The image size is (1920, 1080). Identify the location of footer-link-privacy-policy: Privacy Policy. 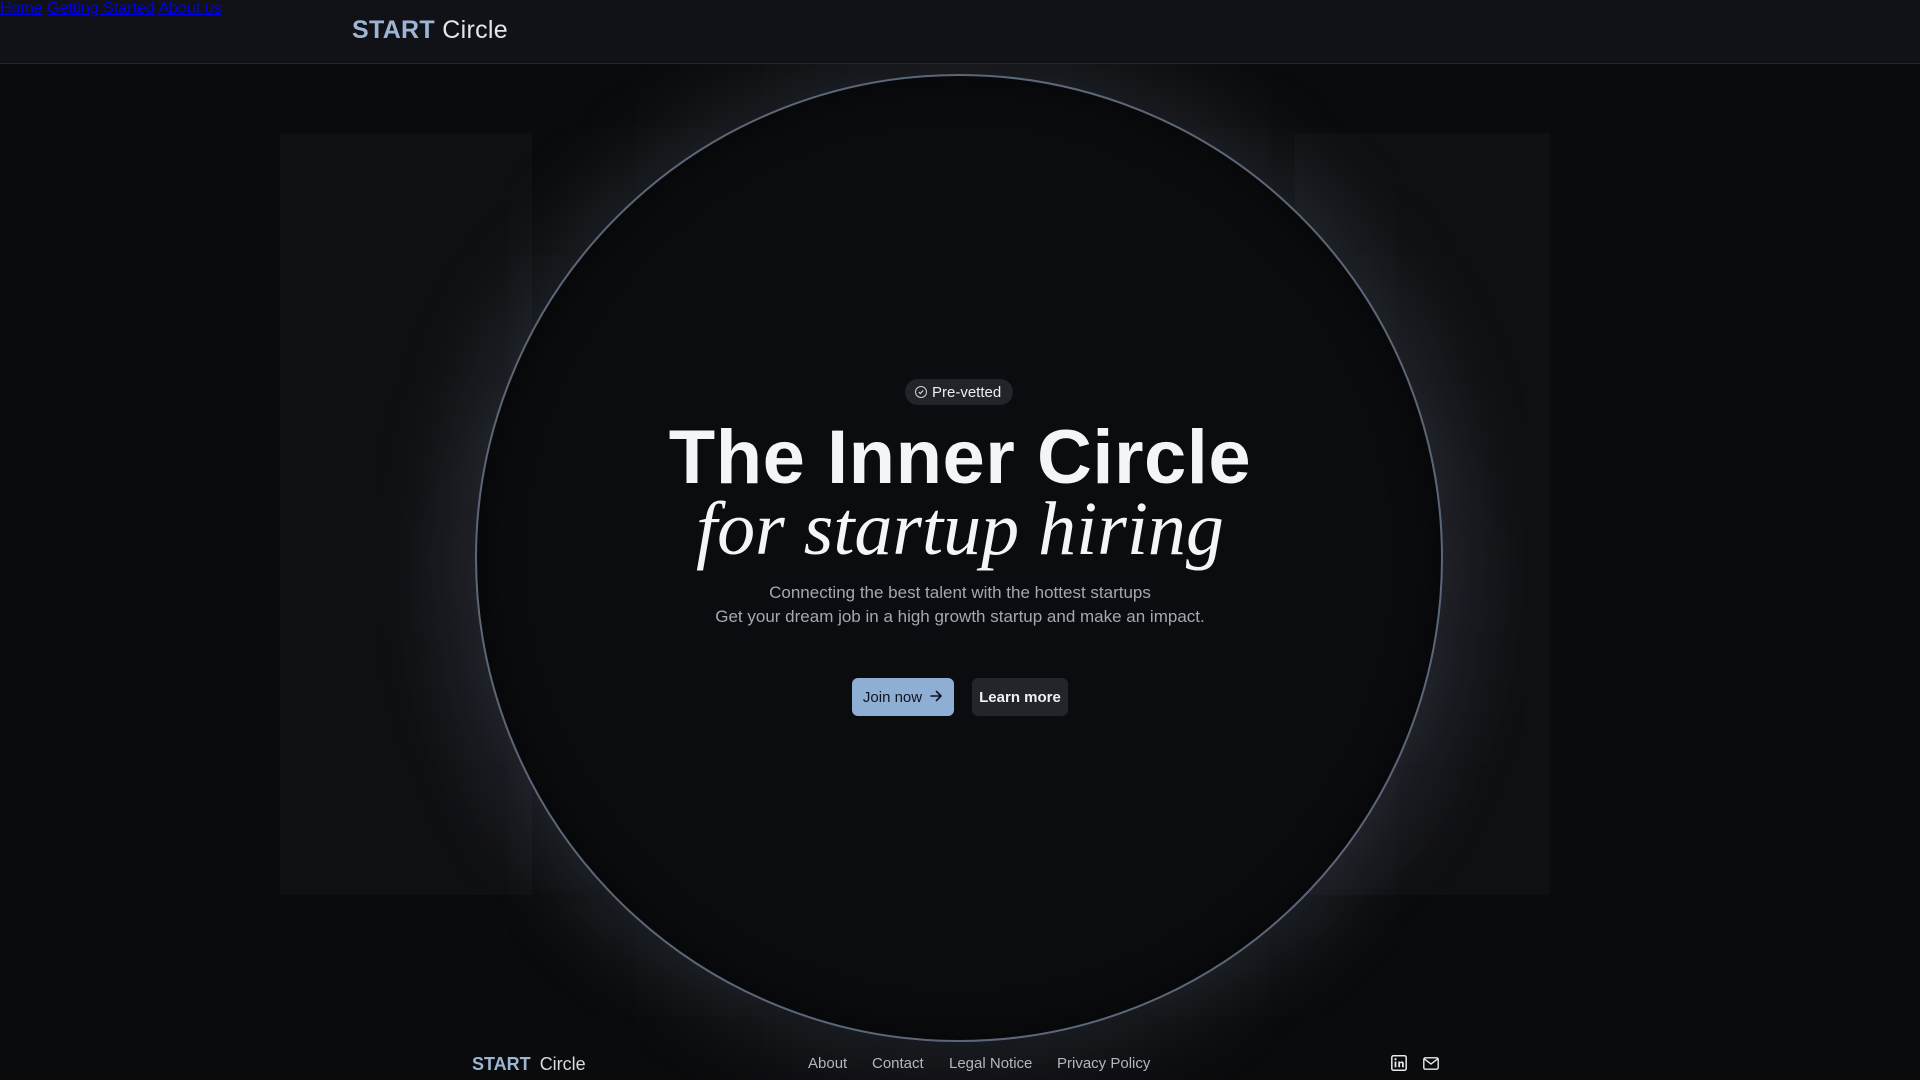
(1103, 1063).